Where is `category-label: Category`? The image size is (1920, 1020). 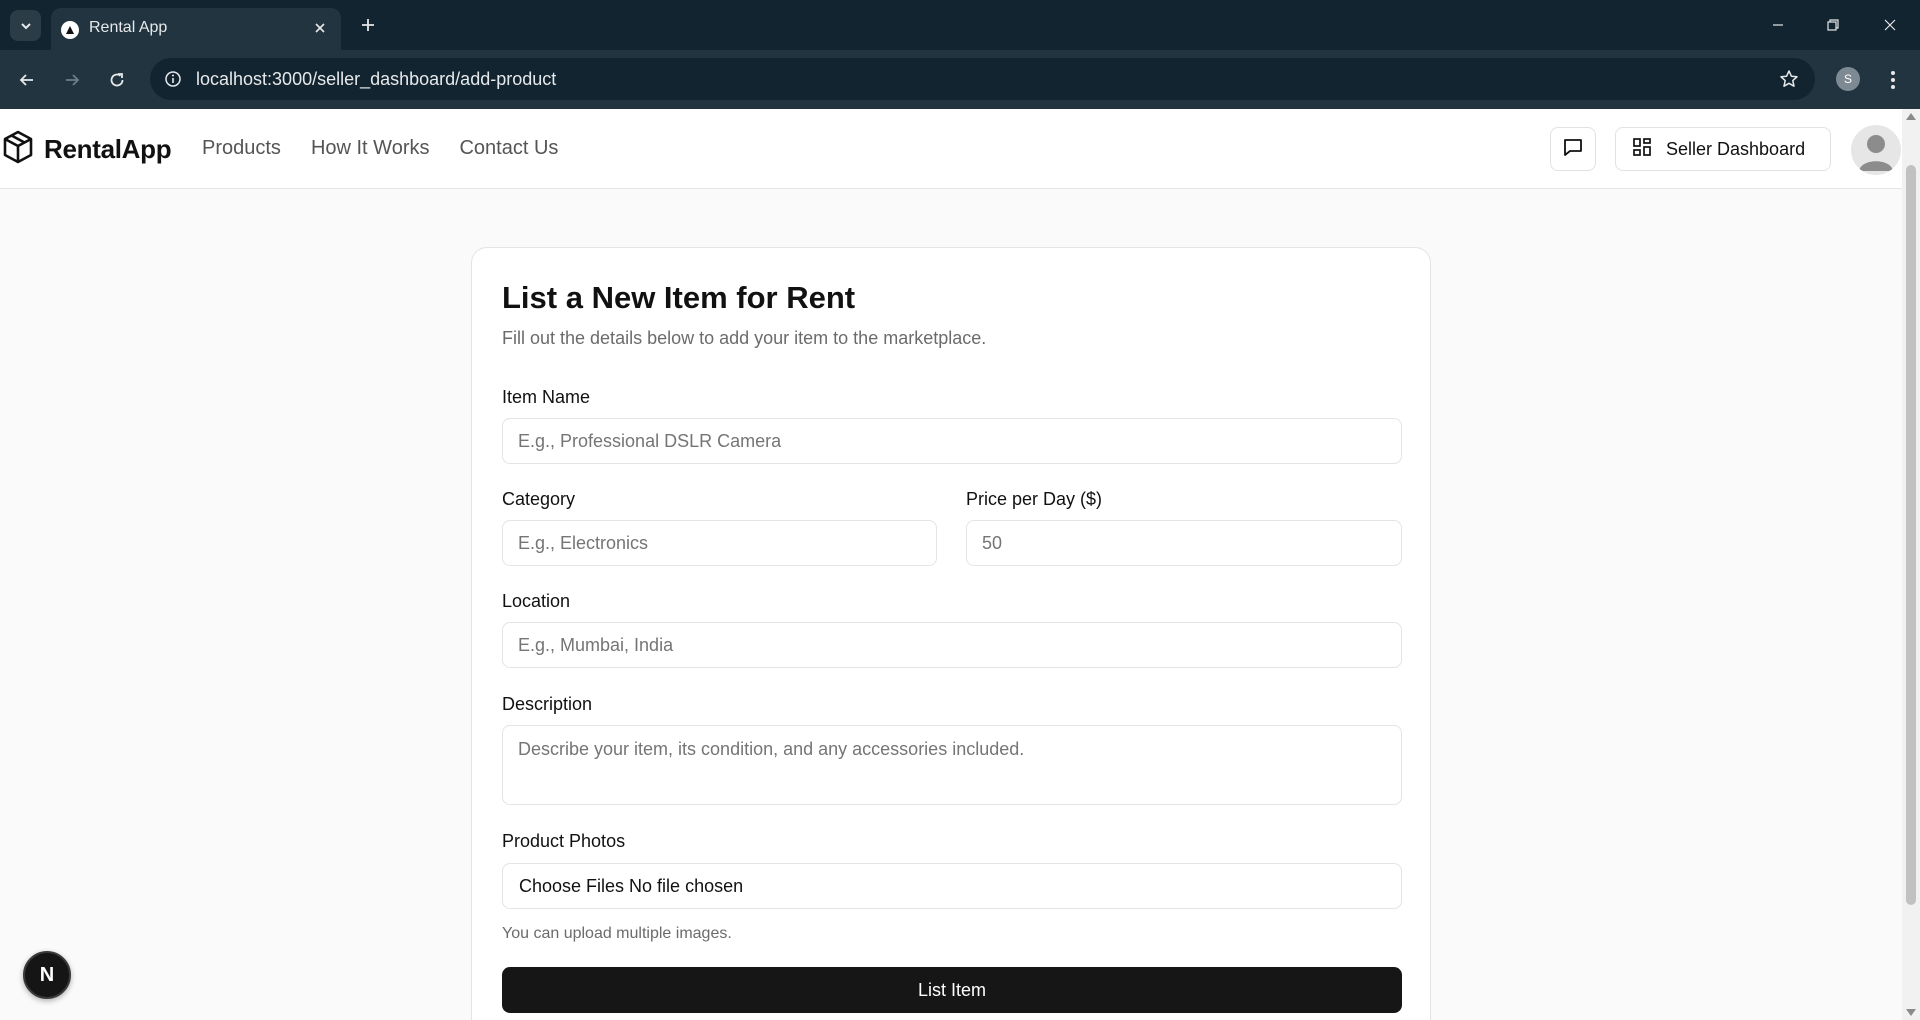
category-label: Category is located at coordinates (539, 499).